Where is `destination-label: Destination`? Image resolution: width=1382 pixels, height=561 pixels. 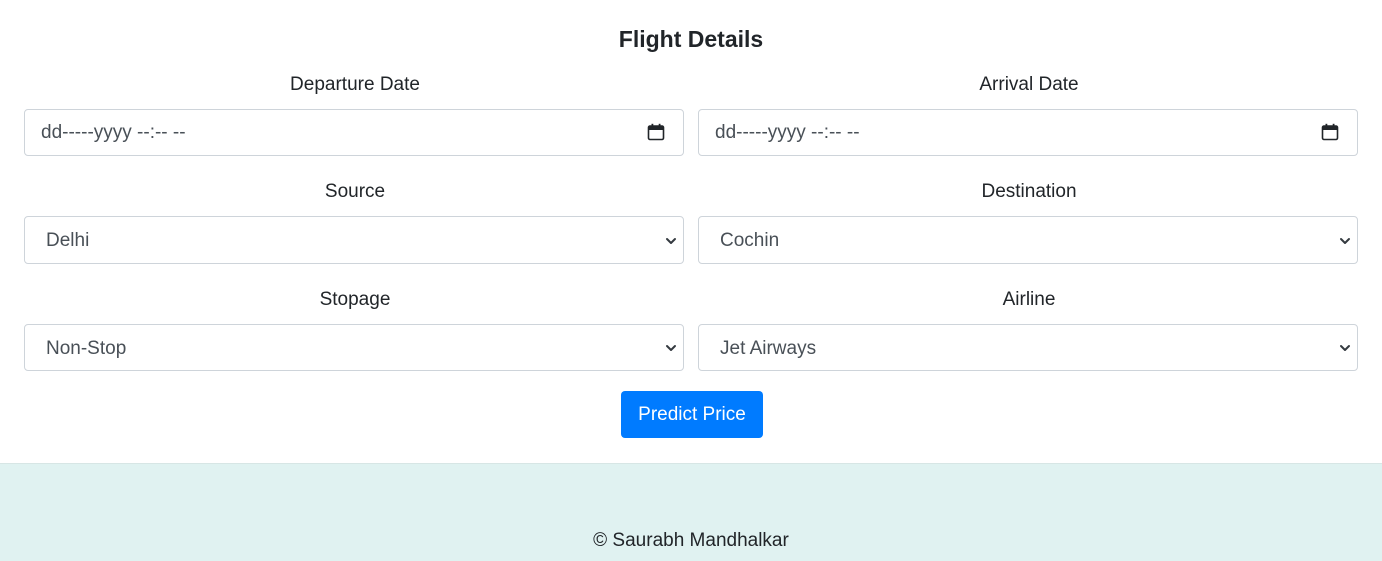 destination-label: Destination is located at coordinates (1029, 191).